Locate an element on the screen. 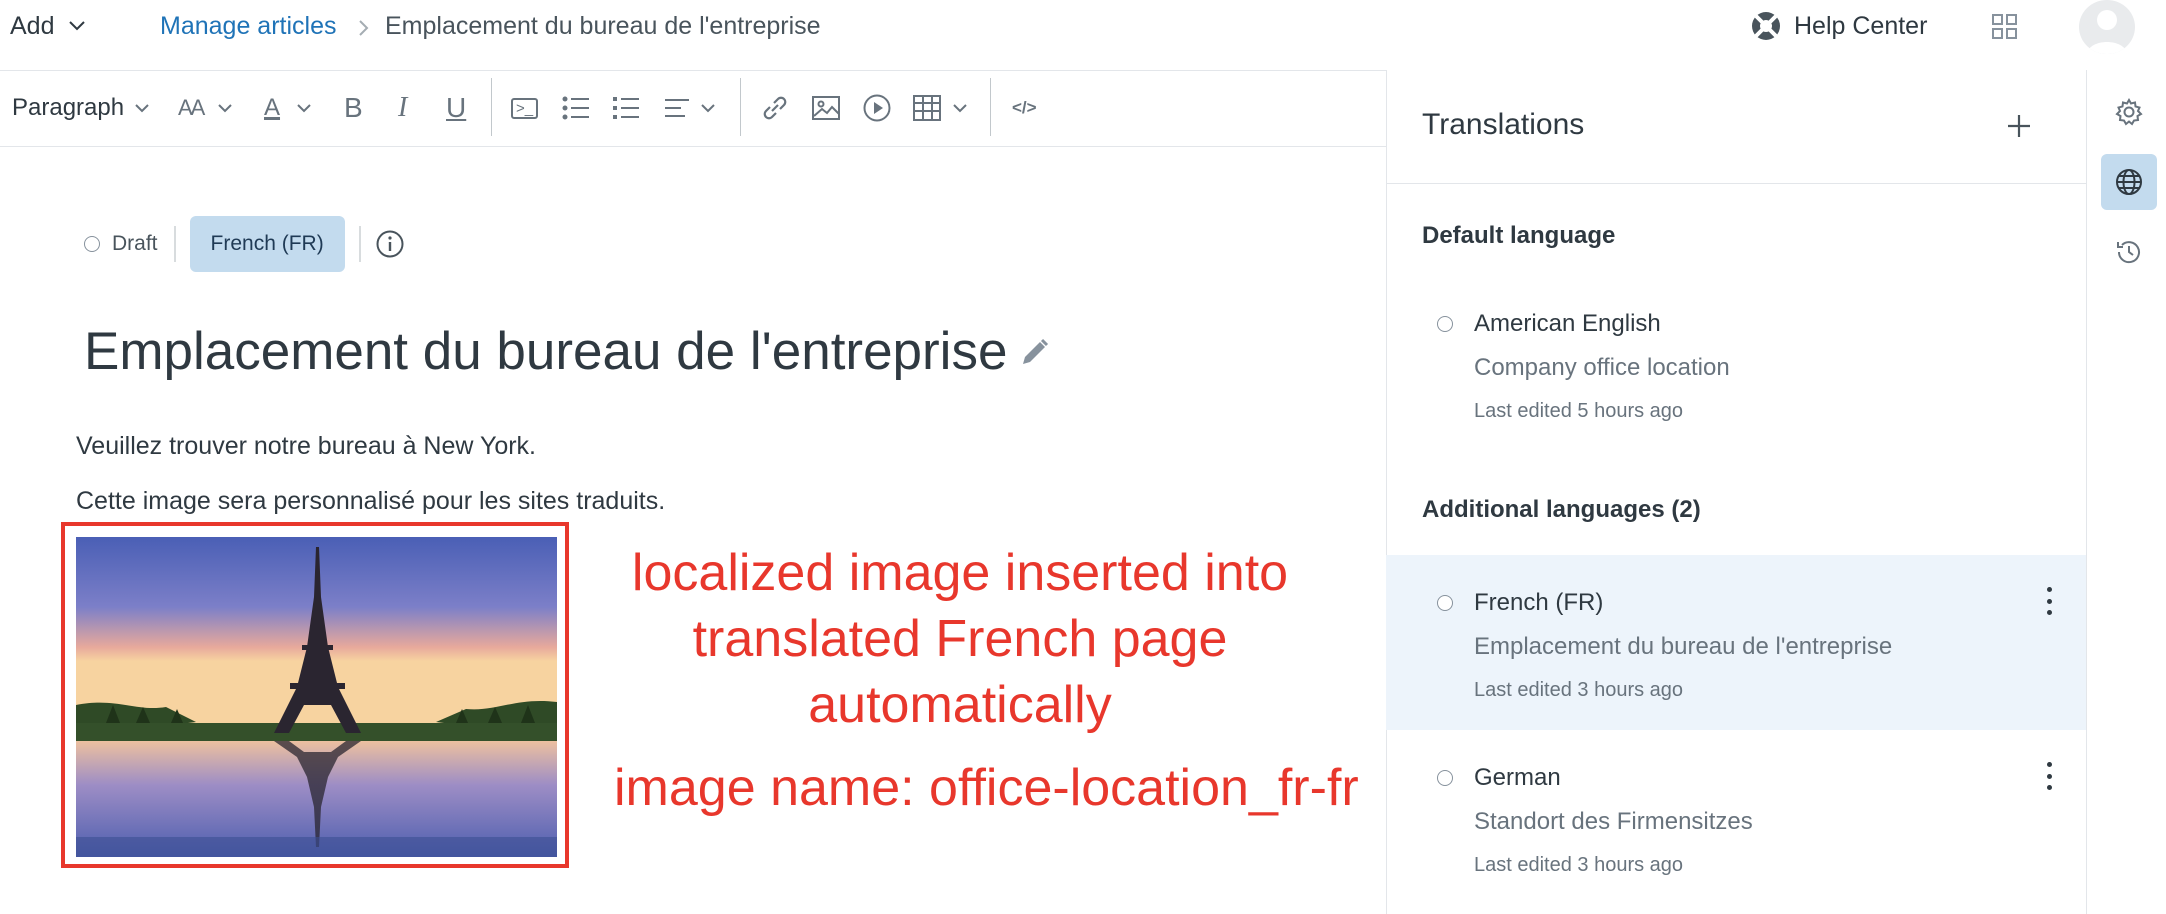 Image resolution: width=2166 pixels, height=914 pixels. gear-icon is located at coordinates (2129, 112).